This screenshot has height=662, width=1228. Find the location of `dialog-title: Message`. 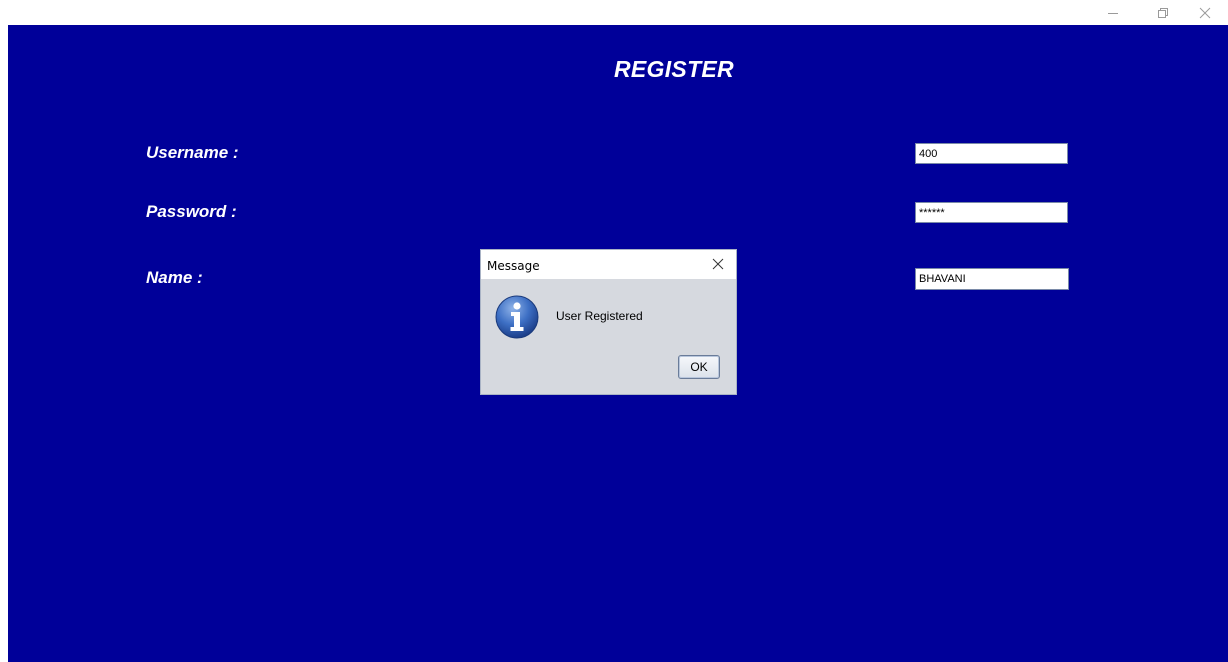

dialog-title: Message is located at coordinates (513, 266).